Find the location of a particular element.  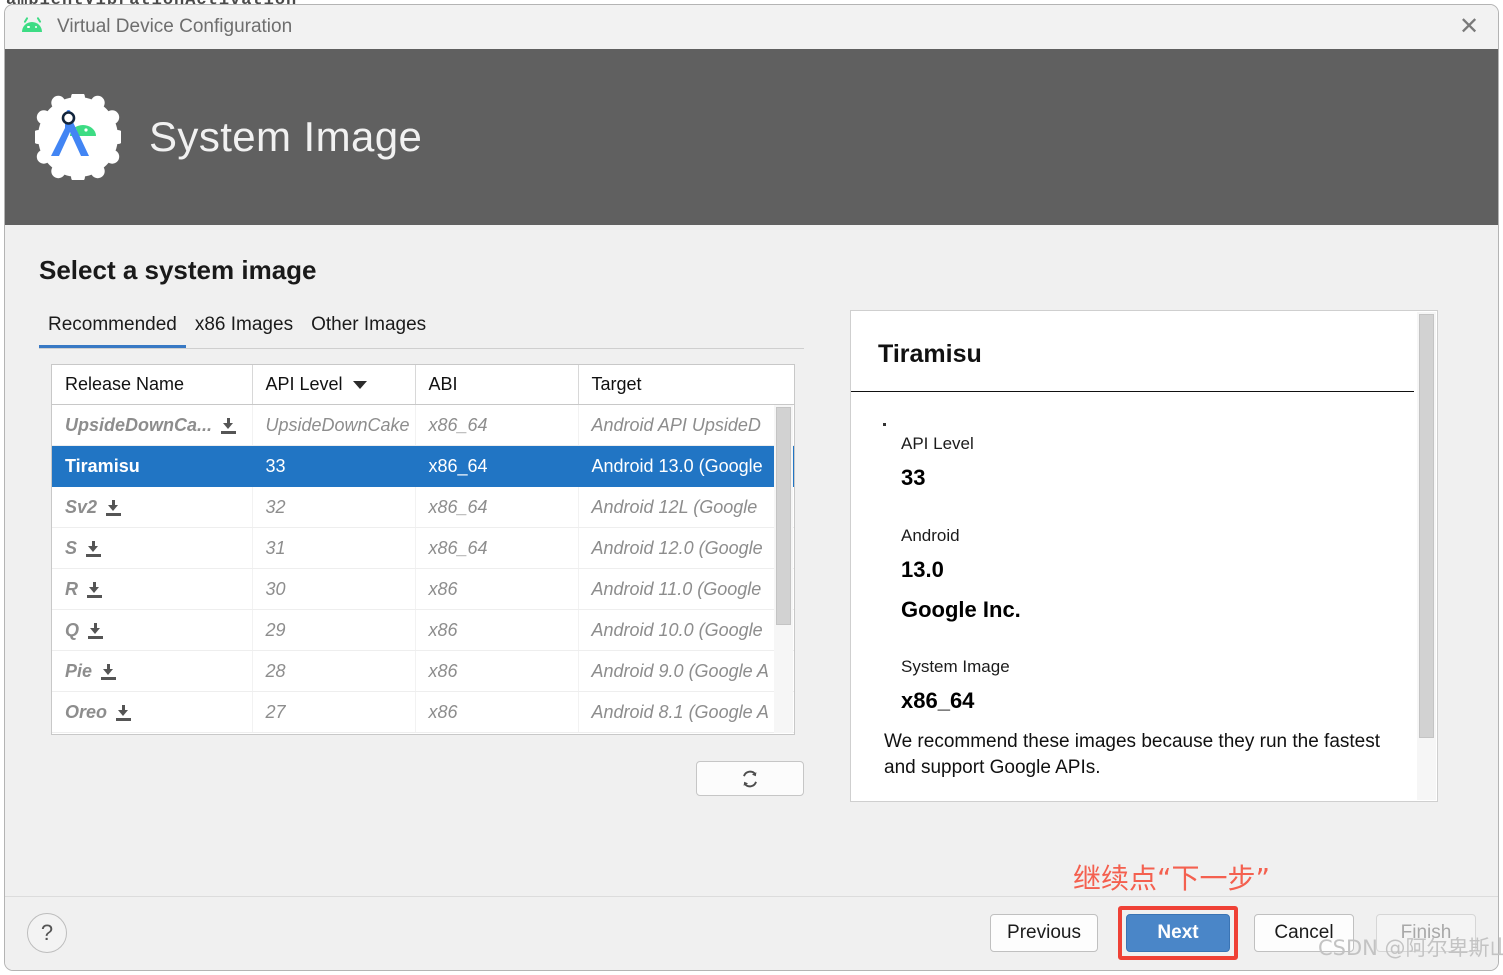

cell-api-level: 32 is located at coordinates (334, 507).